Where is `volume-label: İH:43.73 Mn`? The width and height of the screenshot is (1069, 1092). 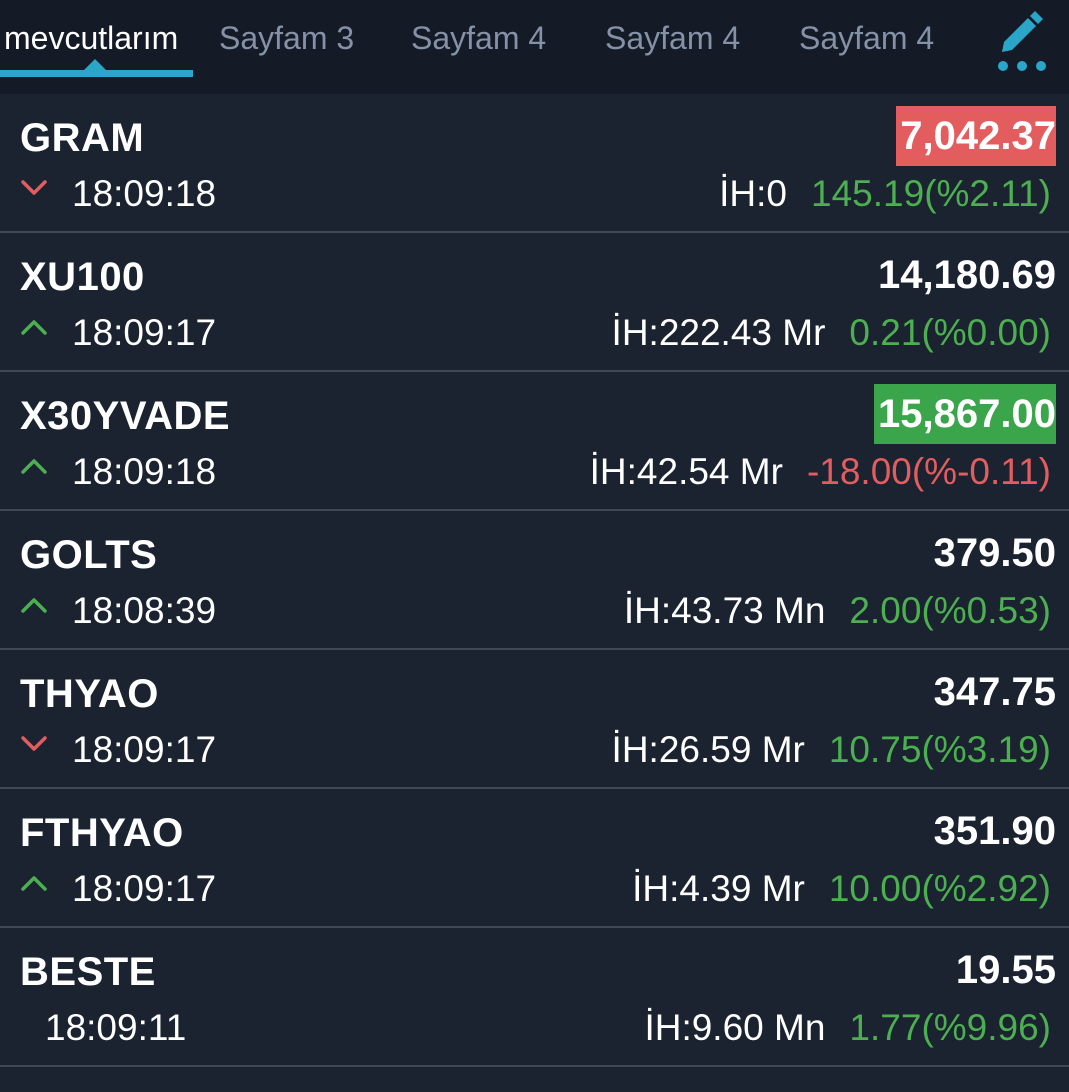
volume-label: İH:43.73 Mn is located at coordinates (724, 610).